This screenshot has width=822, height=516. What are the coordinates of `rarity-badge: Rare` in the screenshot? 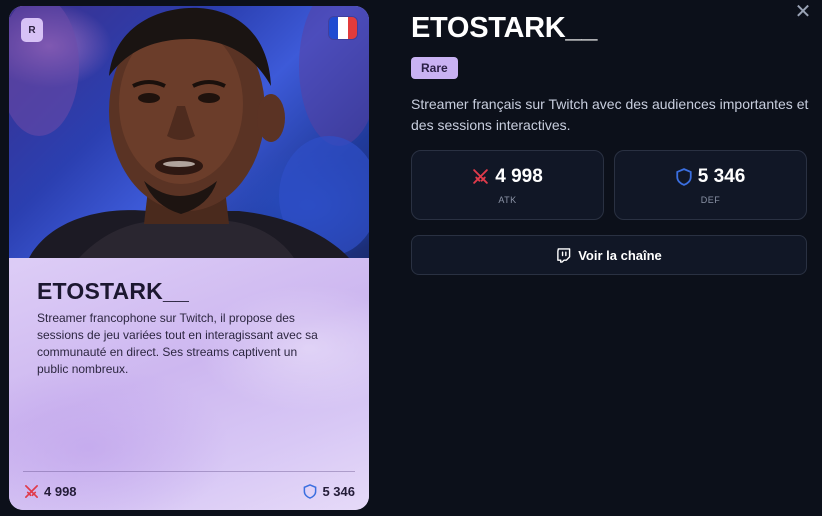 It's located at (434, 68).